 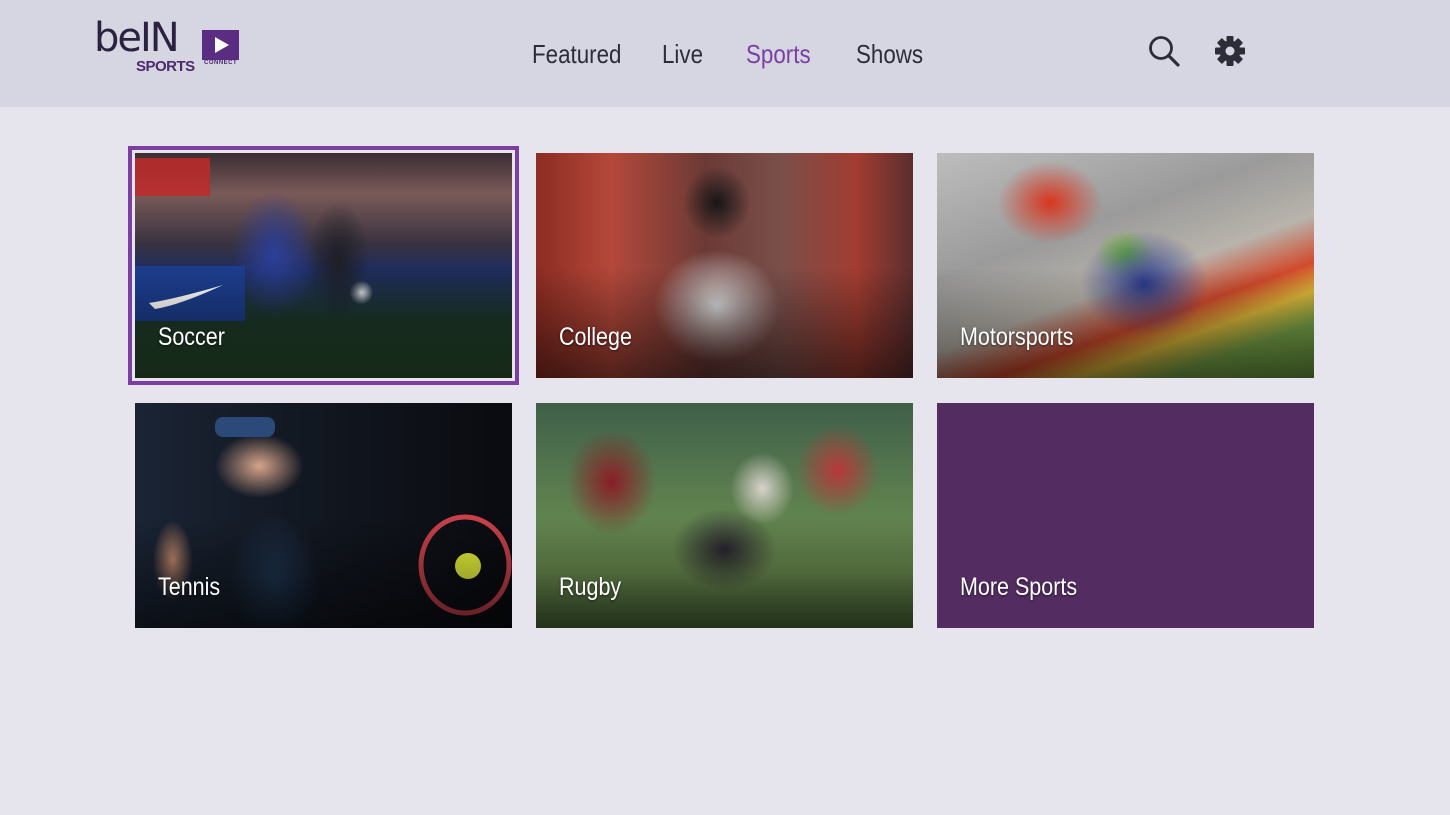 What do you see at coordinates (590, 587) in the screenshot?
I see `tile-label: Rugby` at bounding box center [590, 587].